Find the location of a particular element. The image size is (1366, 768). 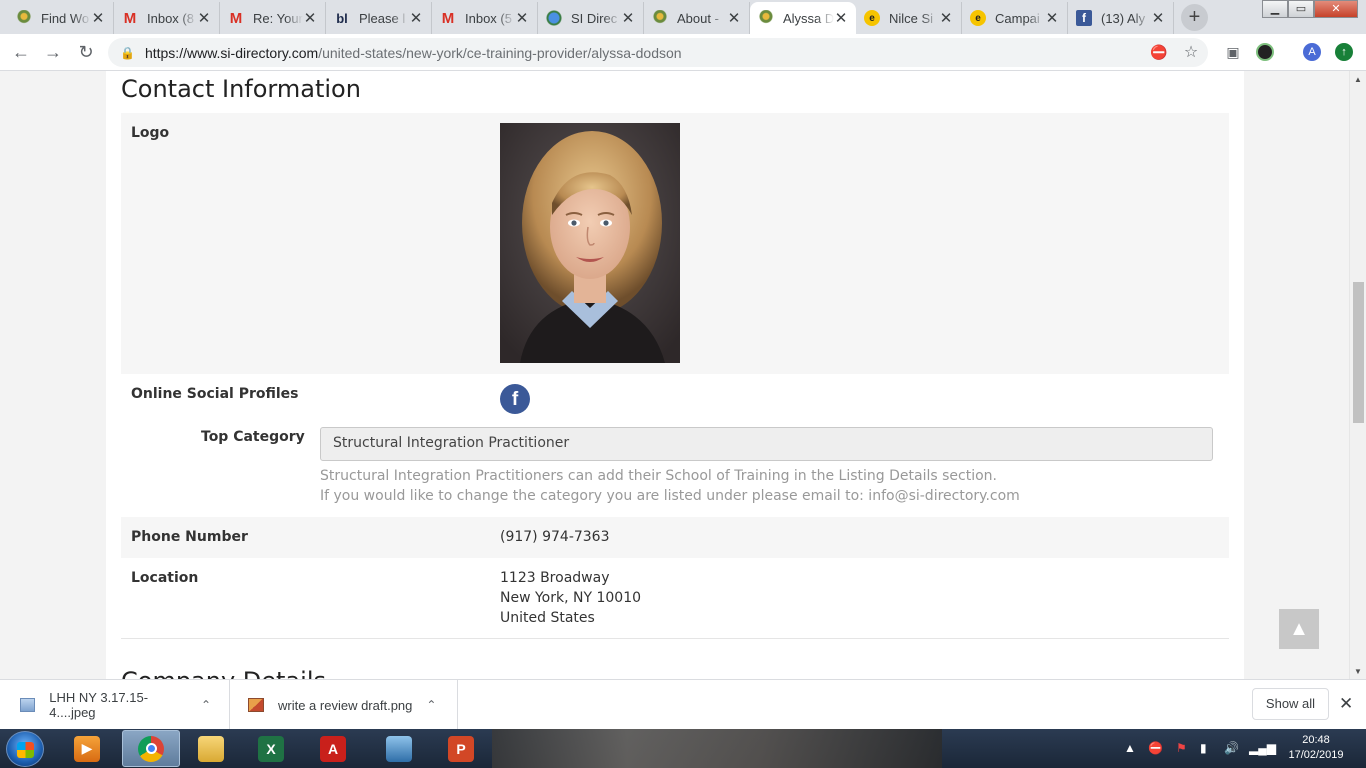

browser-tab: About - ✕ is located at coordinates (697, 18).